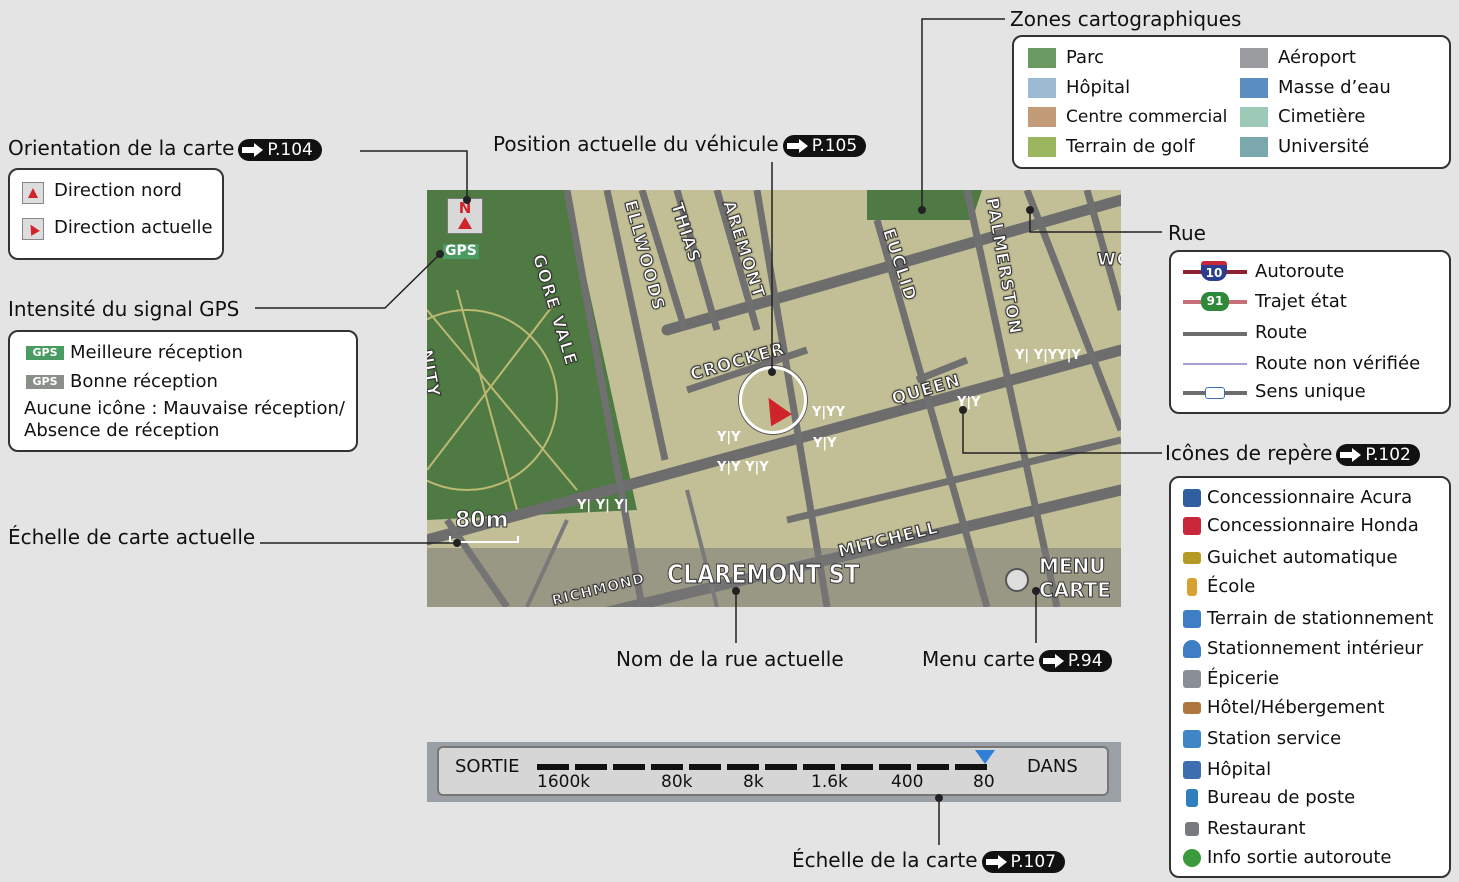 This screenshot has height=882, width=1459. I want to click on list-item: Hôtel/Hébergement, so click(1284, 708).